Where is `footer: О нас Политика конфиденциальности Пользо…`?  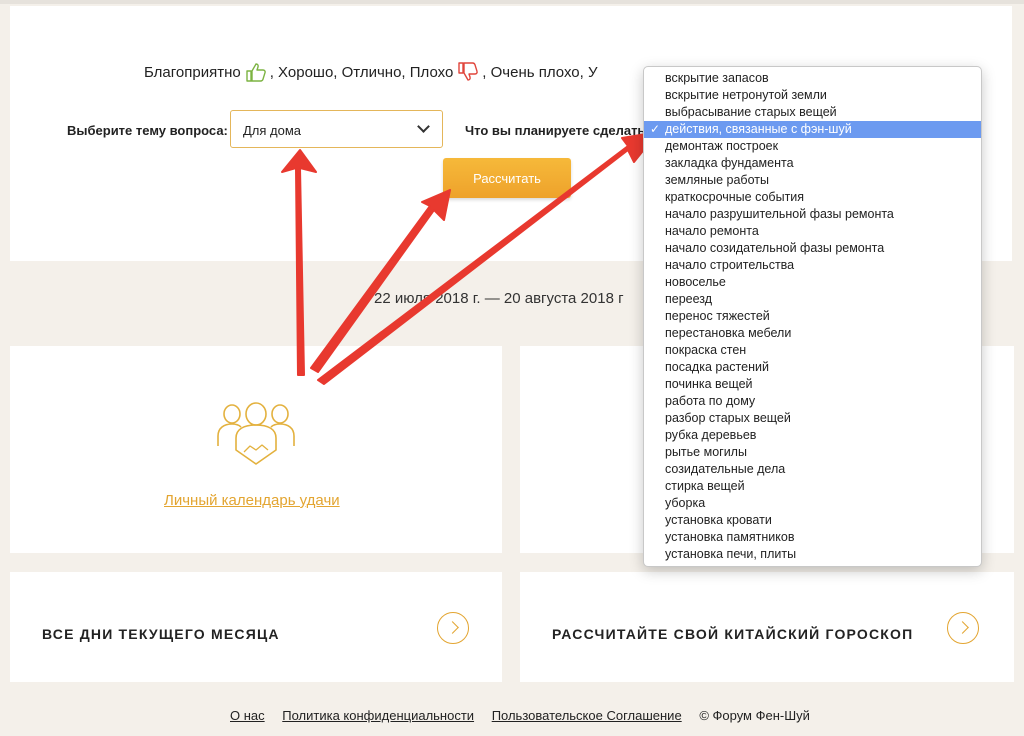 footer: О нас Политика конфиденциальности Пользо… is located at coordinates (520, 715).